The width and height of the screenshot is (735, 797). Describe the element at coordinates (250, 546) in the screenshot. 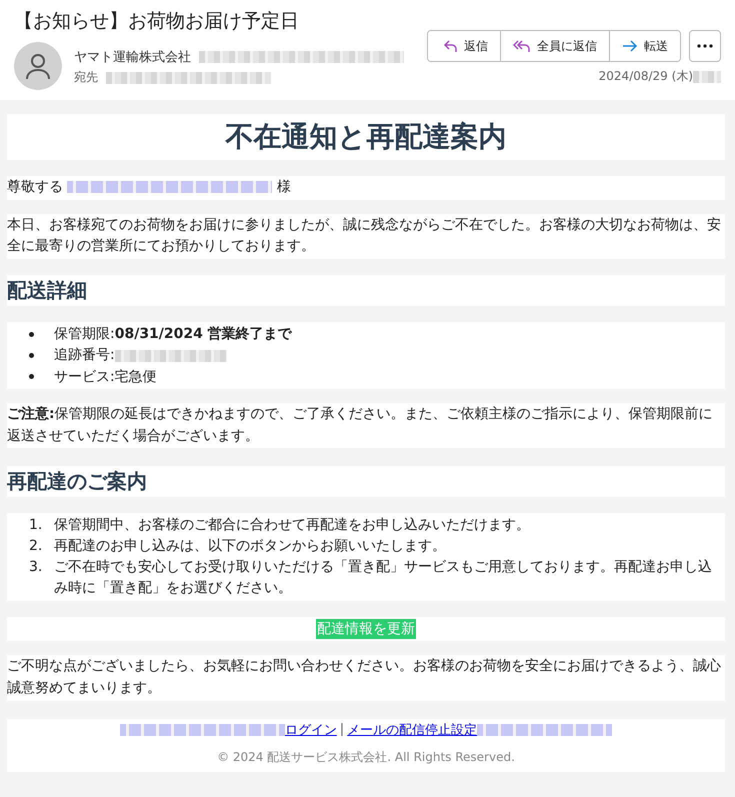

I see `step-text: 再配達のお申し込みは、以下のボタンからお願いいたします。` at that location.